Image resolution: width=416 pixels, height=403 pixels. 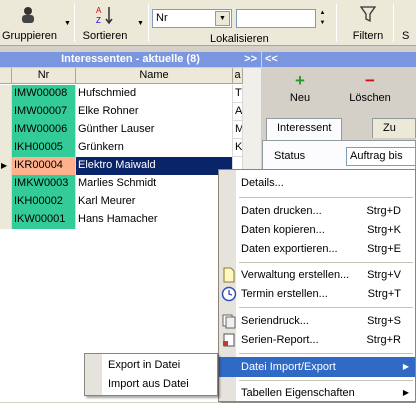 I want to click on filter-button: Filtern, so click(x=368, y=23).